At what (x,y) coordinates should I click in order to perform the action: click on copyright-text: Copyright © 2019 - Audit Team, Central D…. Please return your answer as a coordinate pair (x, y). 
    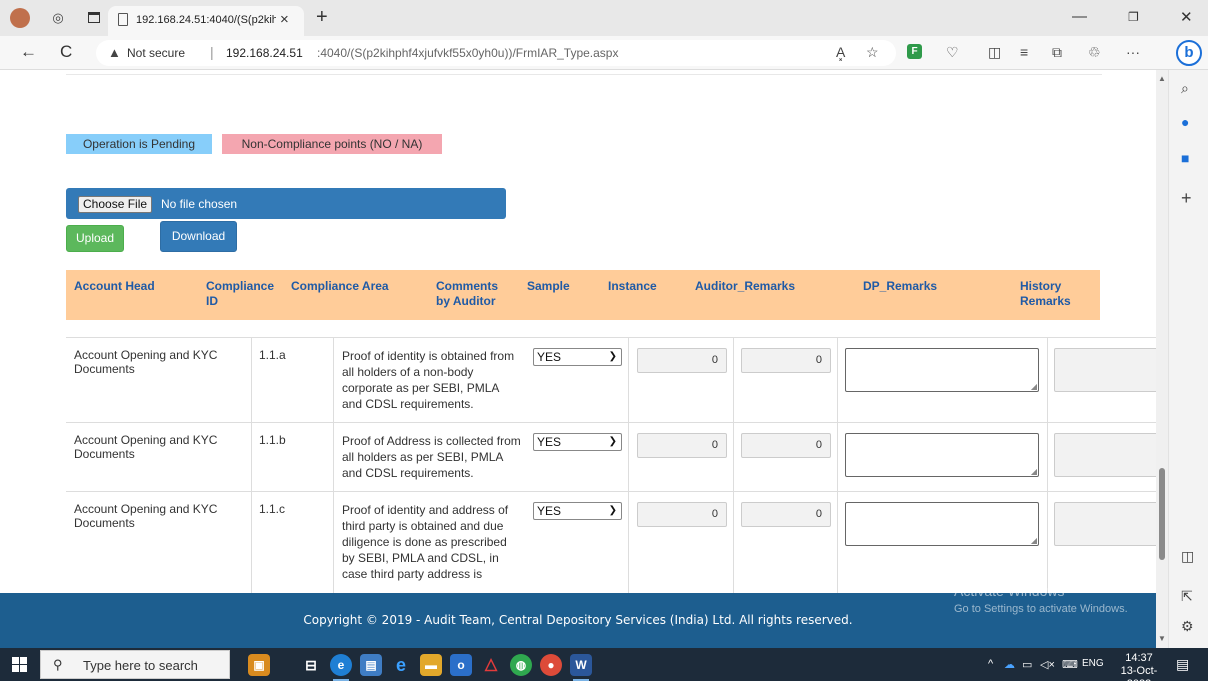
    Looking at the image, I should click on (578, 620).